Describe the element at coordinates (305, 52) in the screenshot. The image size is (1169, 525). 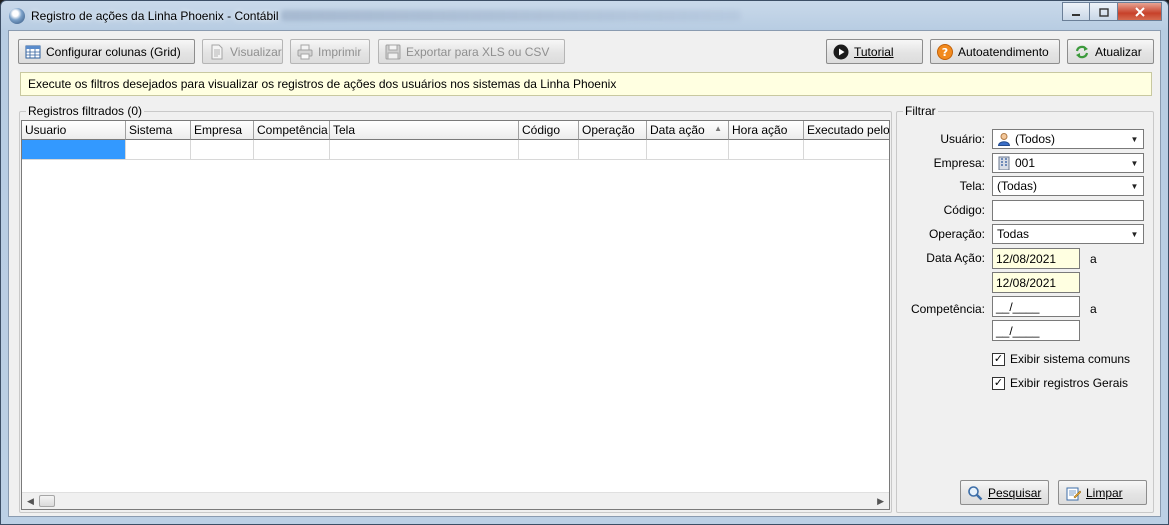
I see `printer-icon` at that location.